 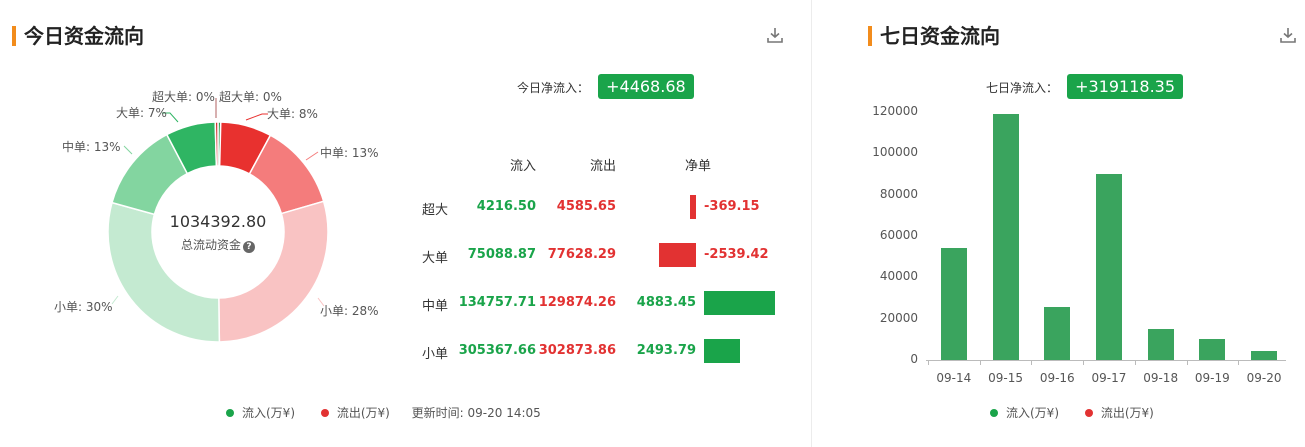 I want to click on donut-leader-lines, so click(x=218, y=202).